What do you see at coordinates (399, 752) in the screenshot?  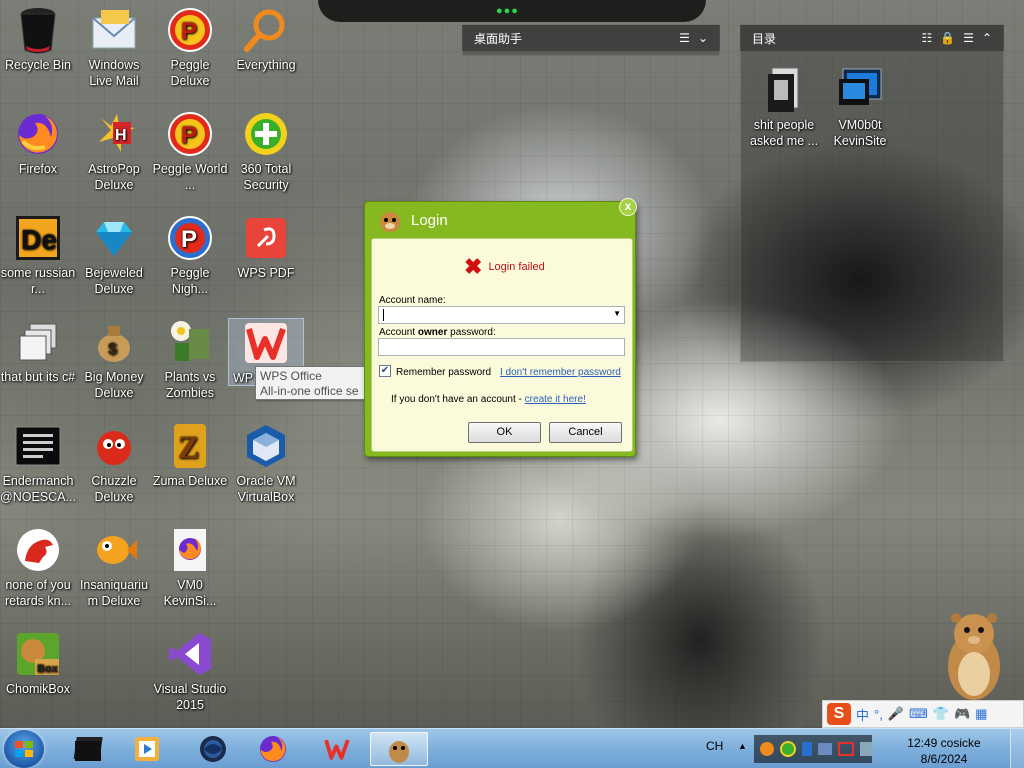 I see `hamster-app-icon` at bounding box center [399, 752].